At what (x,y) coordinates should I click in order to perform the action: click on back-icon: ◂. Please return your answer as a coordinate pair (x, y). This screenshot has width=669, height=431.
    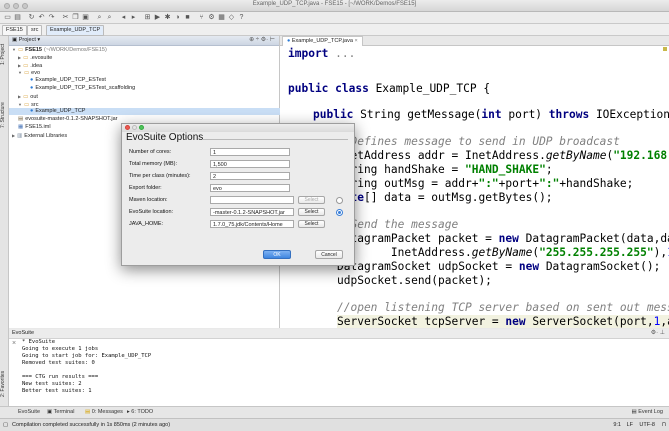
    Looking at the image, I should click on (123, 17).